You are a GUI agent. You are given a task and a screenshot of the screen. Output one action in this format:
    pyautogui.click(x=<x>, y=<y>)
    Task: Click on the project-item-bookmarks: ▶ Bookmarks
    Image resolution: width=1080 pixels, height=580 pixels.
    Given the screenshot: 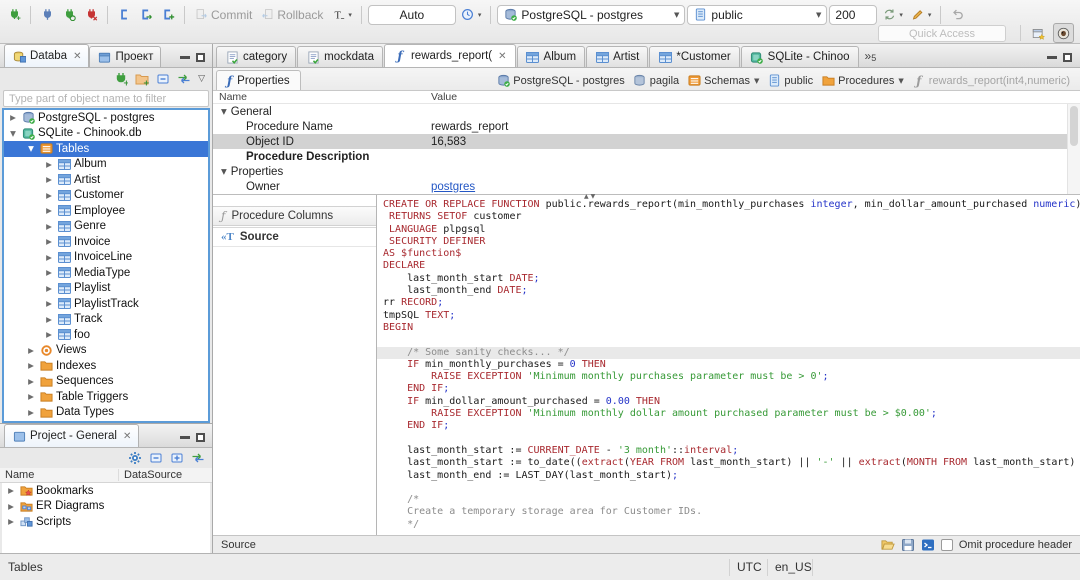 What is the action you would take?
    pyautogui.click(x=106, y=491)
    